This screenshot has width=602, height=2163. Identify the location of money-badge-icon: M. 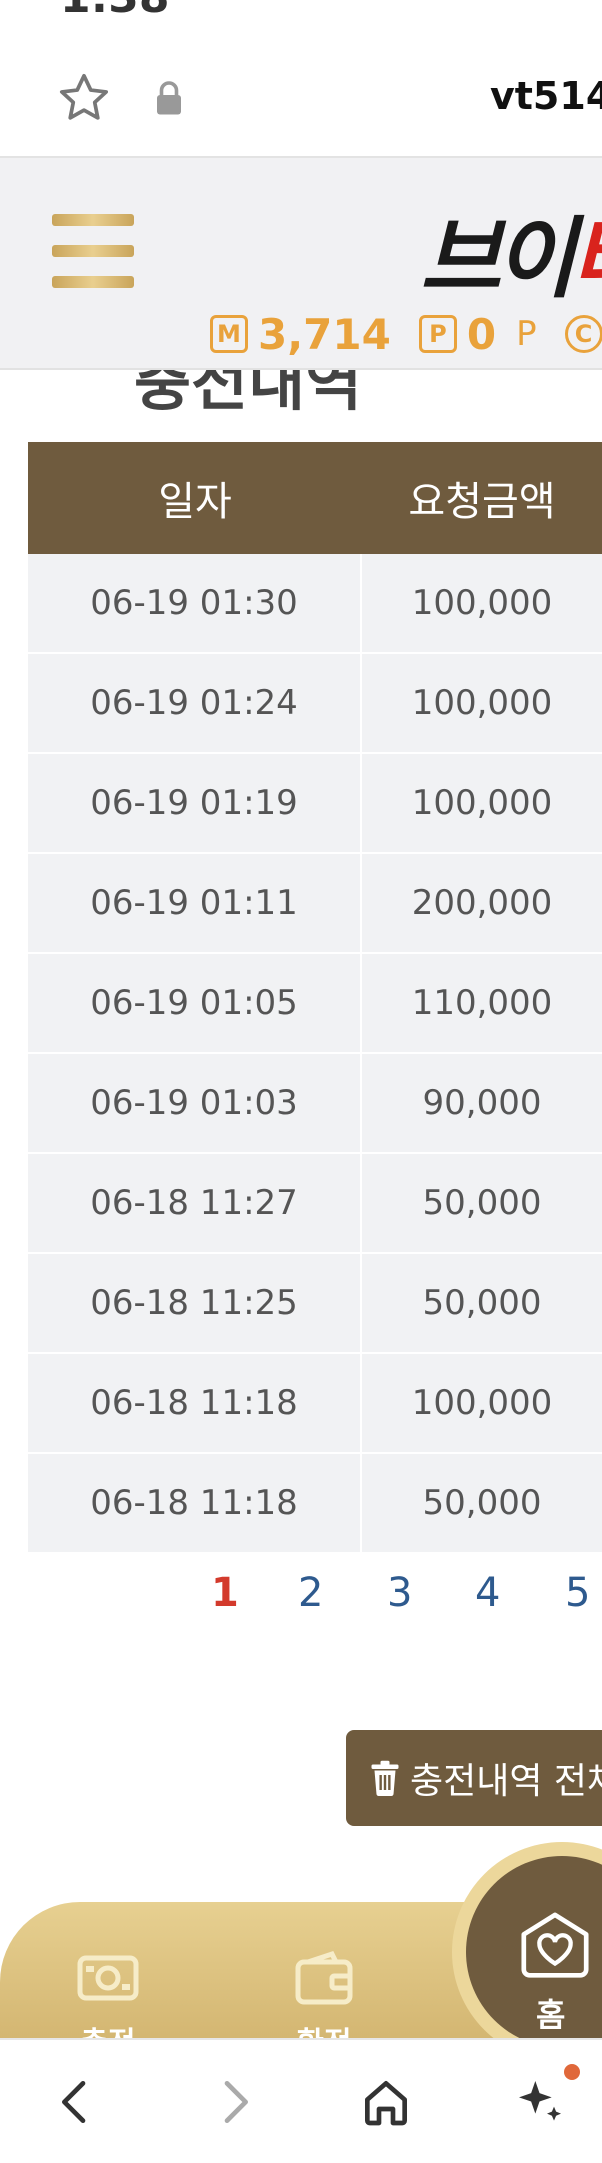
(229, 334).